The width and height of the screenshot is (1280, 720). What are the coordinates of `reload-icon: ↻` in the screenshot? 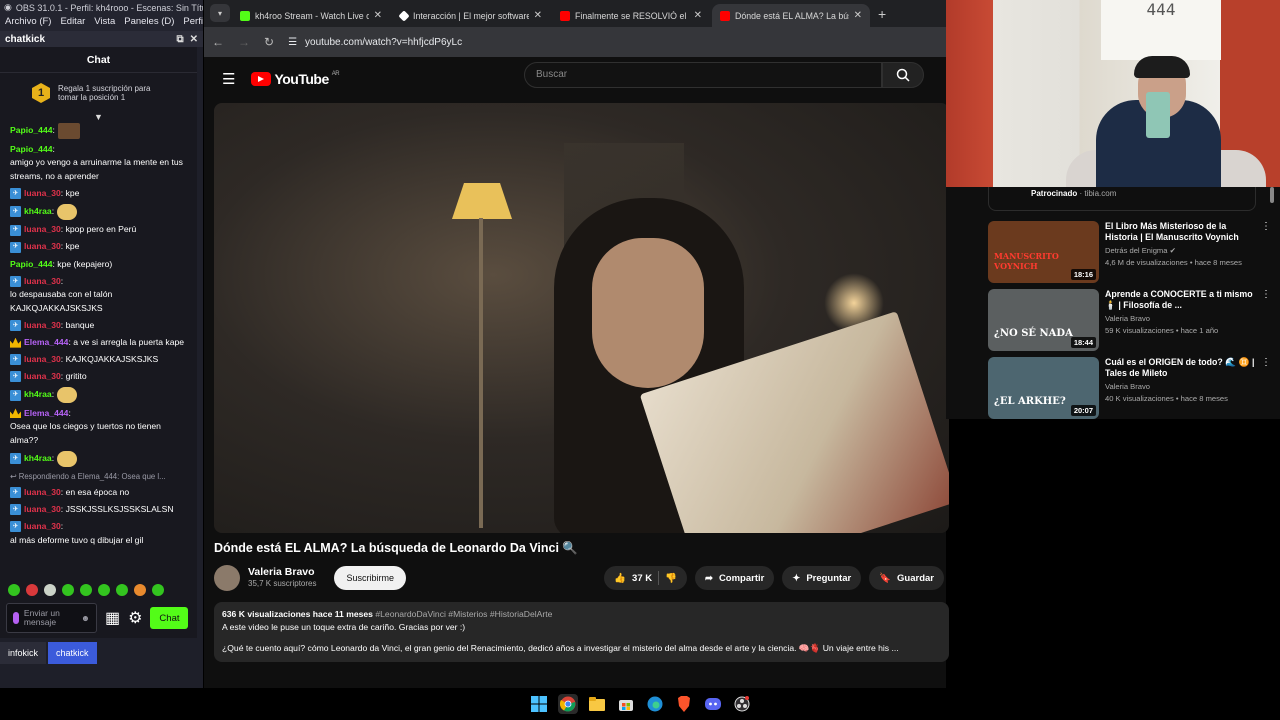 It's located at (269, 42).